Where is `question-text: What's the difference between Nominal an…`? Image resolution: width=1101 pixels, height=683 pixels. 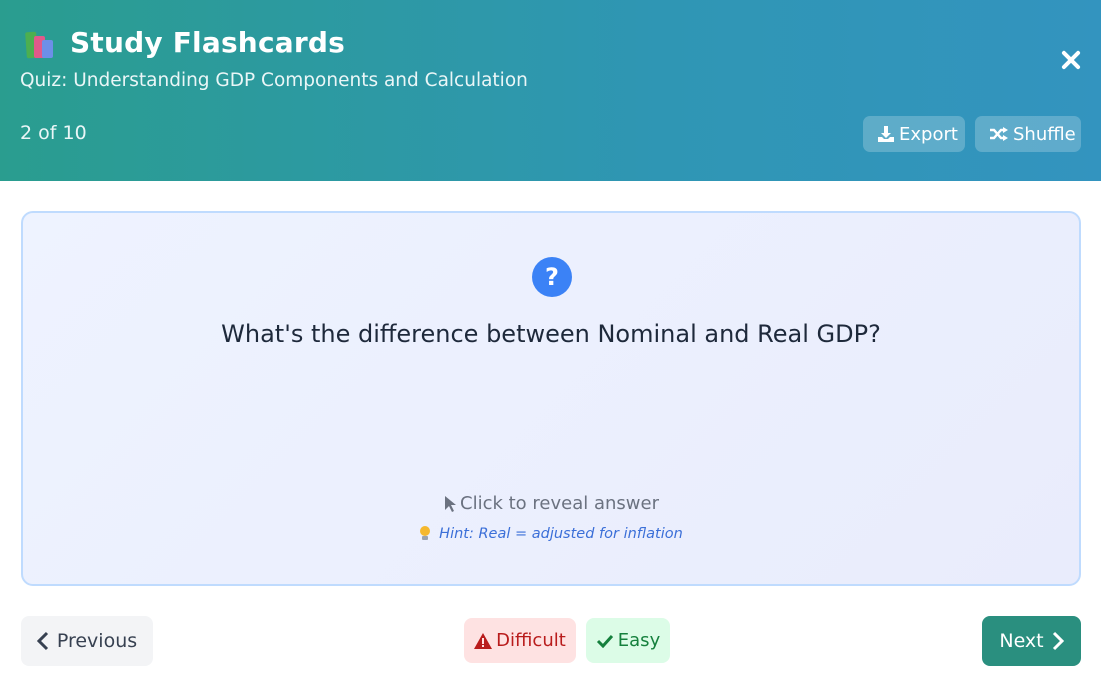
question-text: What's the difference between Nominal an… is located at coordinates (551, 334).